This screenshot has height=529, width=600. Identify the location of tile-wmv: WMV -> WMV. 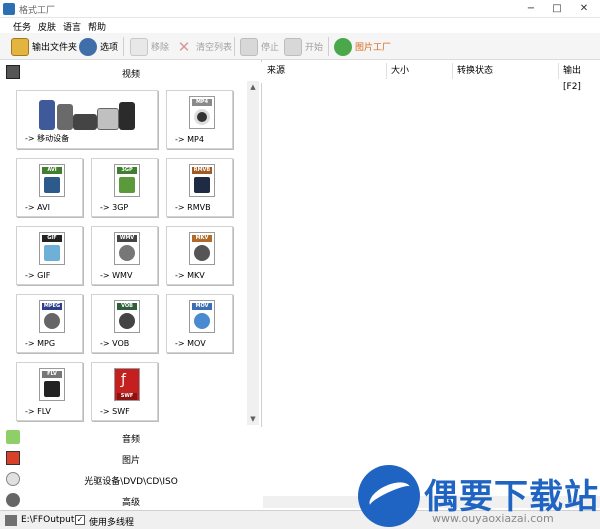
(124, 255).